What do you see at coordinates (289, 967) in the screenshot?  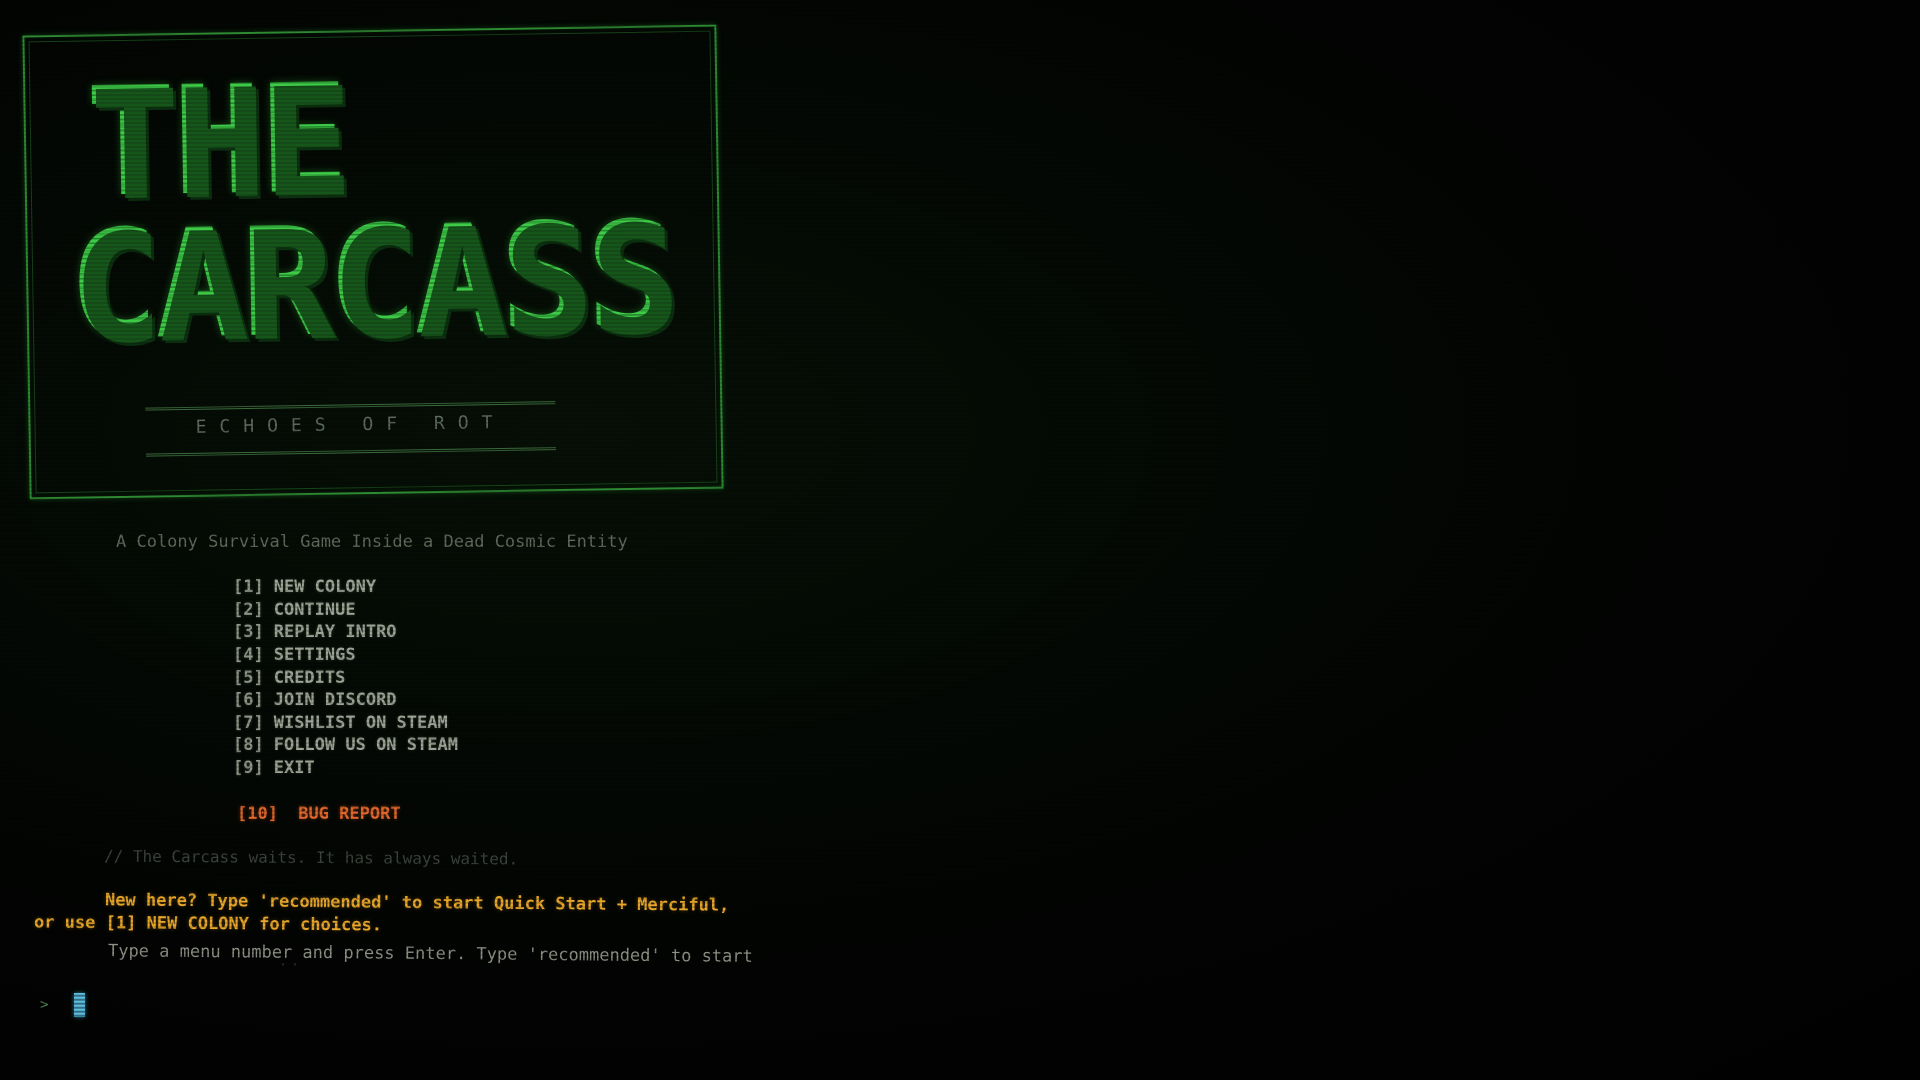 I see `input-instructions-overflow: ' '` at bounding box center [289, 967].